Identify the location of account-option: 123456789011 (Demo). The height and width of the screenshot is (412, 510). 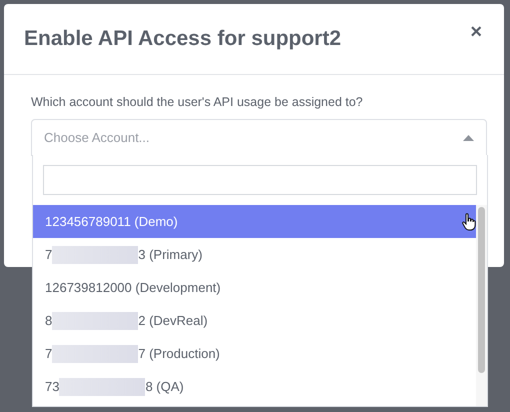
(254, 221).